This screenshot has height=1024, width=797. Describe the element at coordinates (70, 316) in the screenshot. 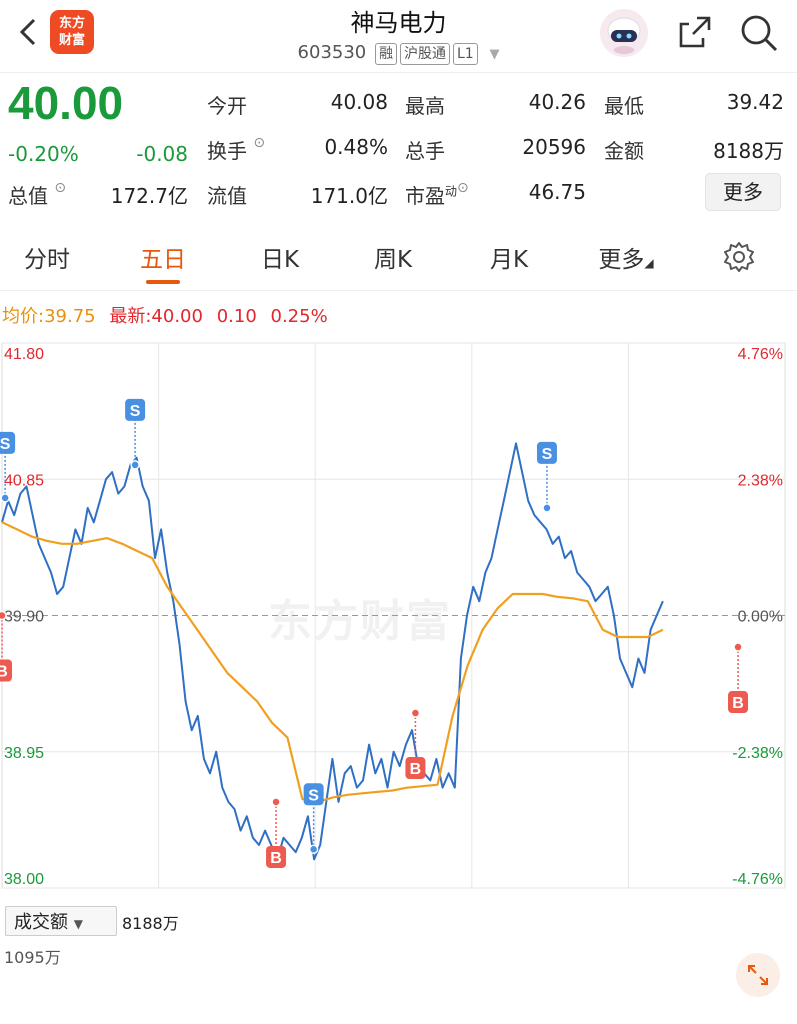

I see `avg-price-value: 39.75` at that location.